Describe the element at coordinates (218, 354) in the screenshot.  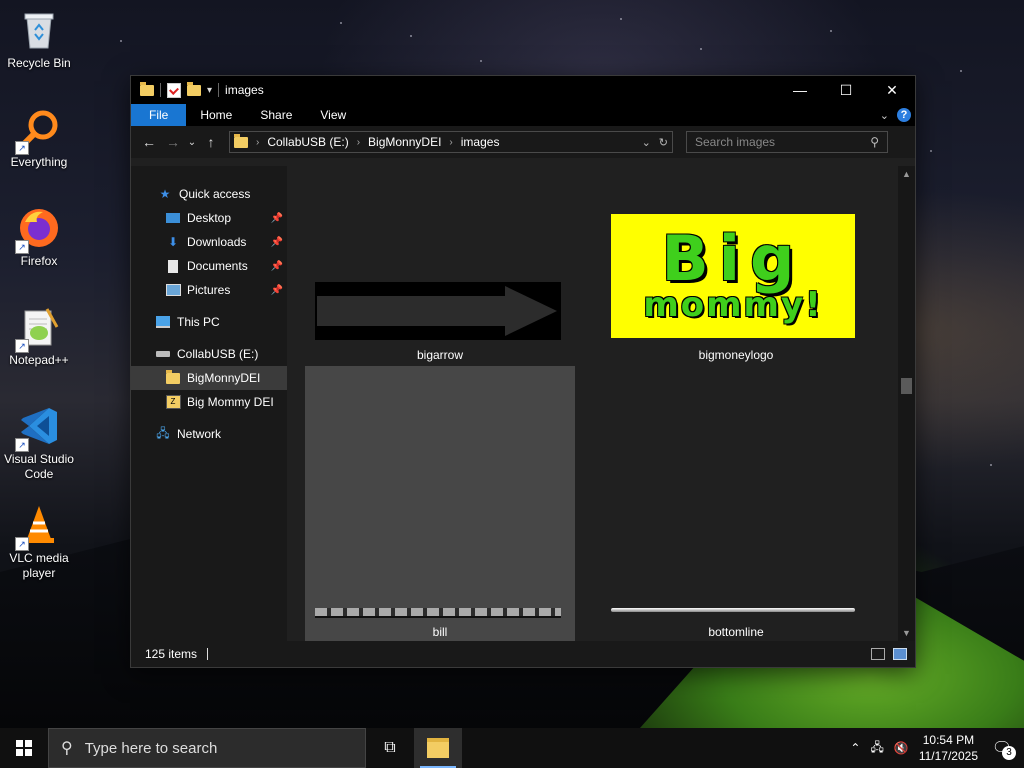
I see `nav-label: CollabUSB (E:)` at that location.